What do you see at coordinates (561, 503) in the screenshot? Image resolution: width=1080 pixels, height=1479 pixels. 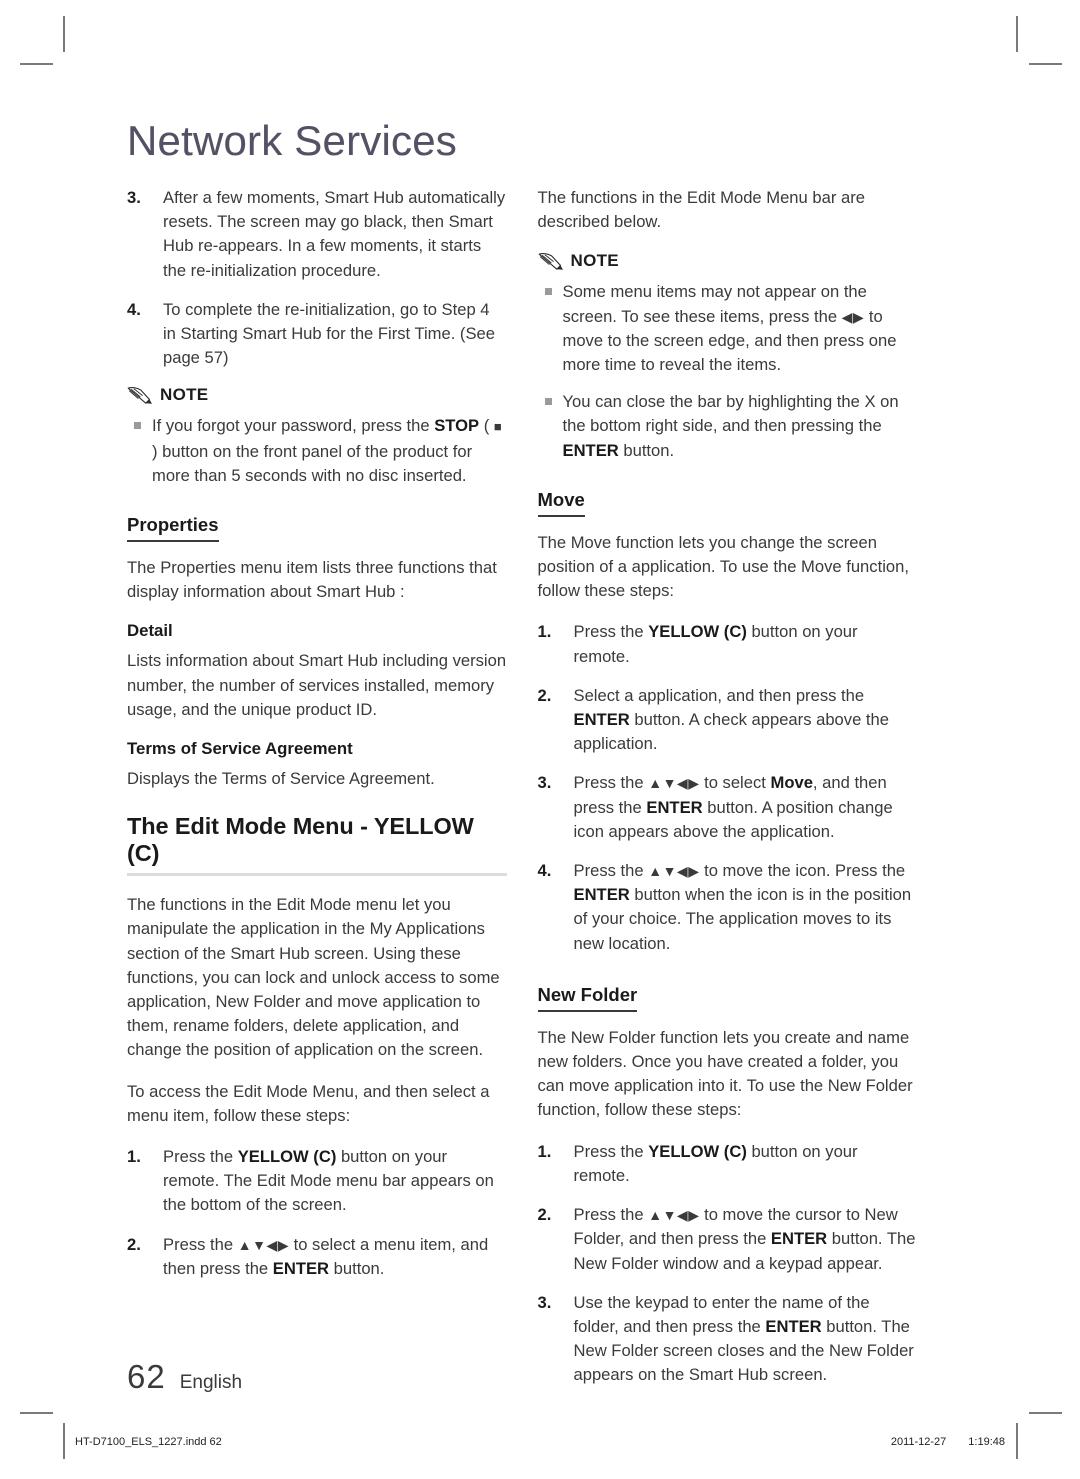 I see `move-heading: Move` at bounding box center [561, 503].